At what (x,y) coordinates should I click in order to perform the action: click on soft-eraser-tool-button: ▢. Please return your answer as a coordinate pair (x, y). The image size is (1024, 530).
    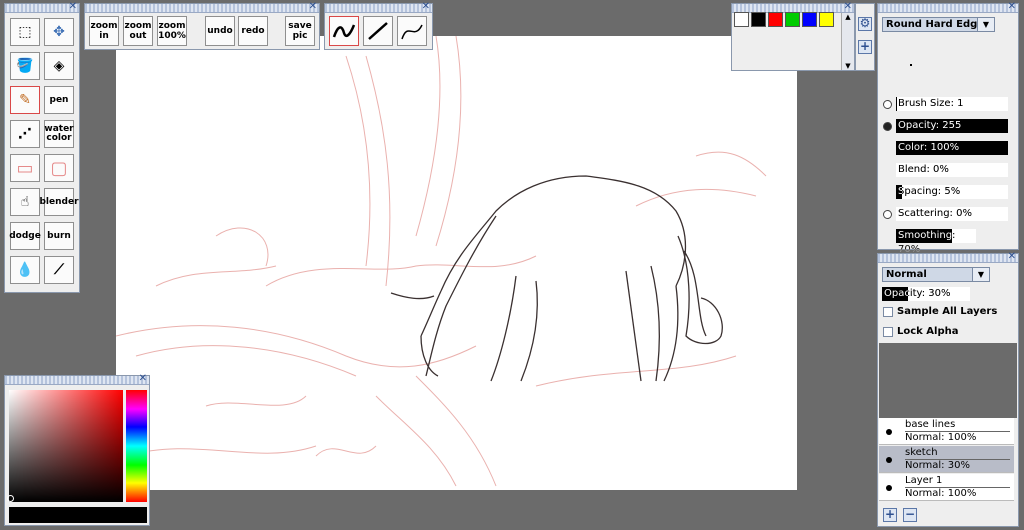
    Looking at the image, I should click on (59, 168).